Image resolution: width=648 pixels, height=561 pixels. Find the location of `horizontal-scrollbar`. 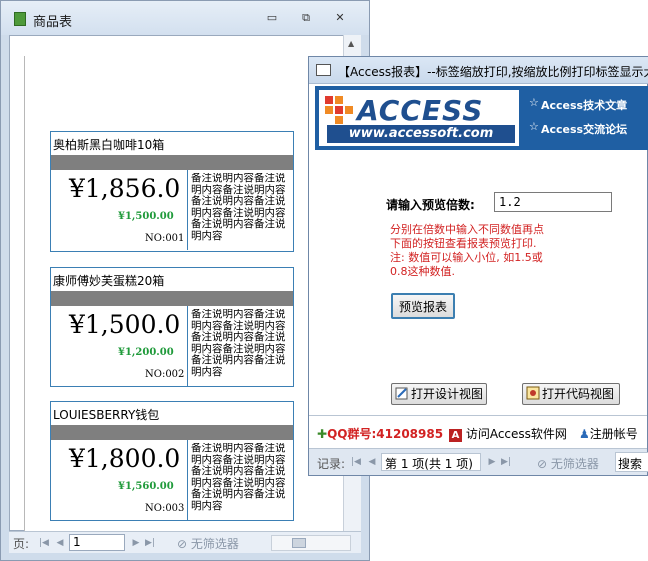

horizontal-scrollbar is located at coordinates (311, 543).